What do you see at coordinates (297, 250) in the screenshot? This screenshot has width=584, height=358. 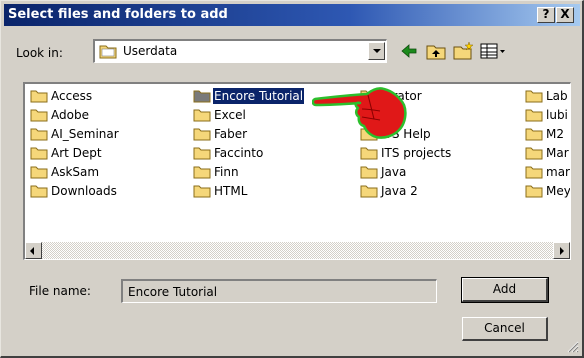 I see `horizontal-scrollbar` at bounding box center [297, 250].